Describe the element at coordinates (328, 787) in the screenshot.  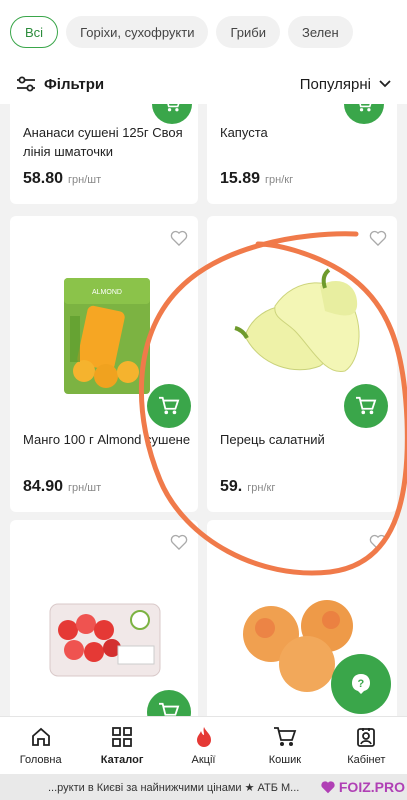
I see `heart-logo-icon` at that location.